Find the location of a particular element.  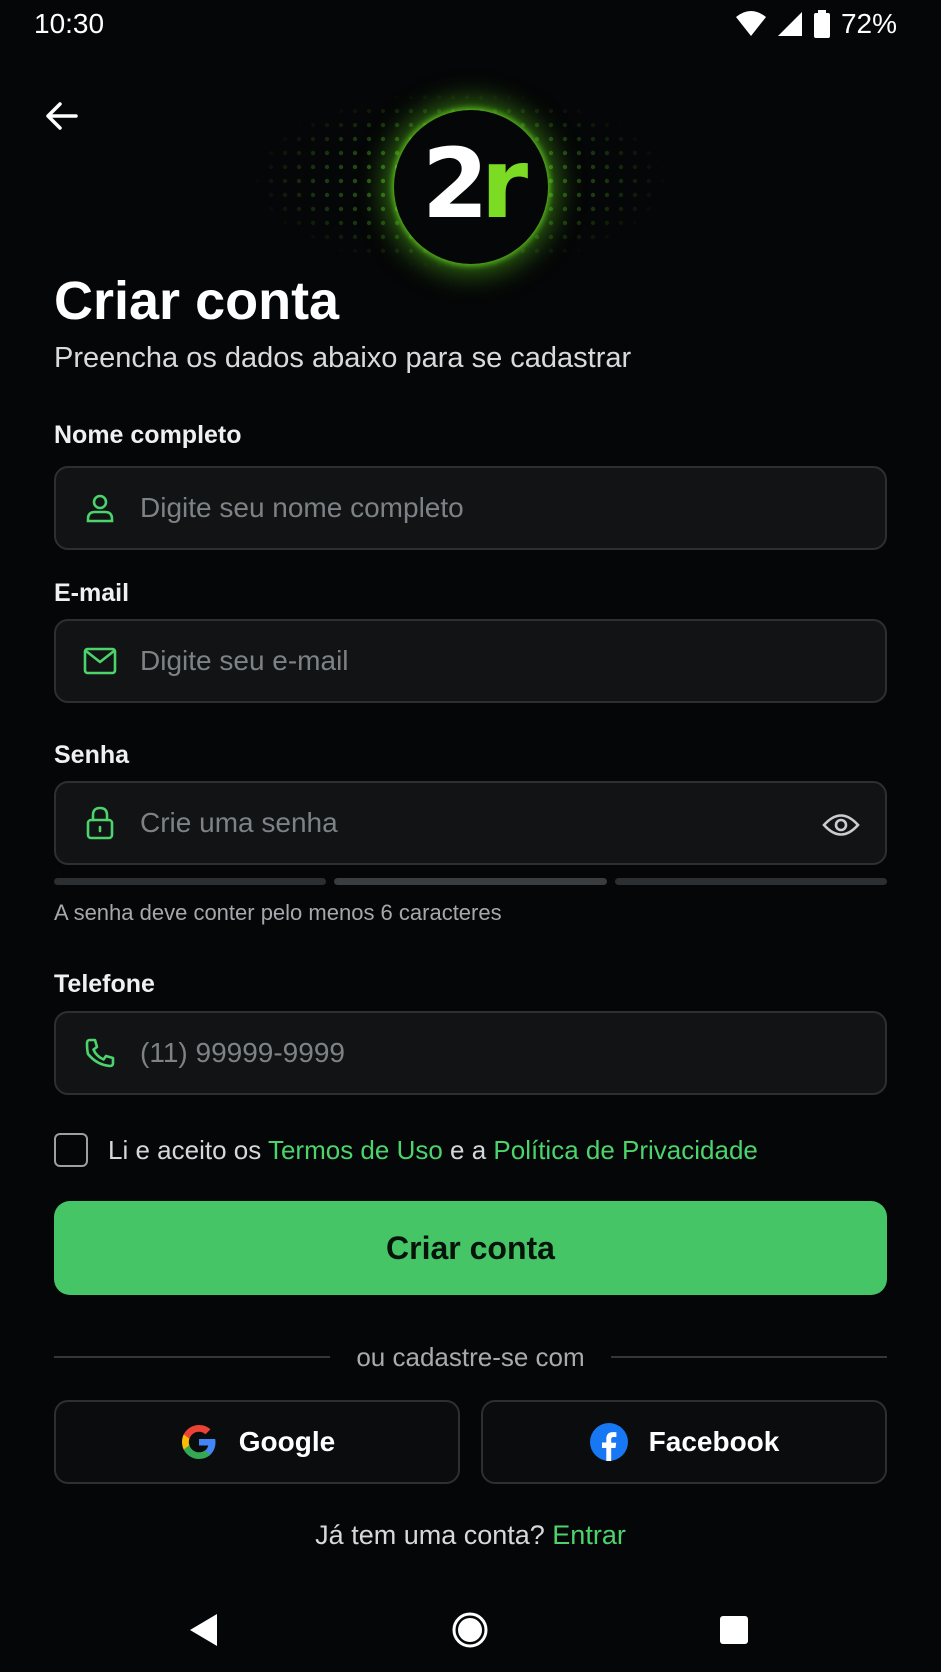

battery-percent: 72% is located at coordinates (868, 23).